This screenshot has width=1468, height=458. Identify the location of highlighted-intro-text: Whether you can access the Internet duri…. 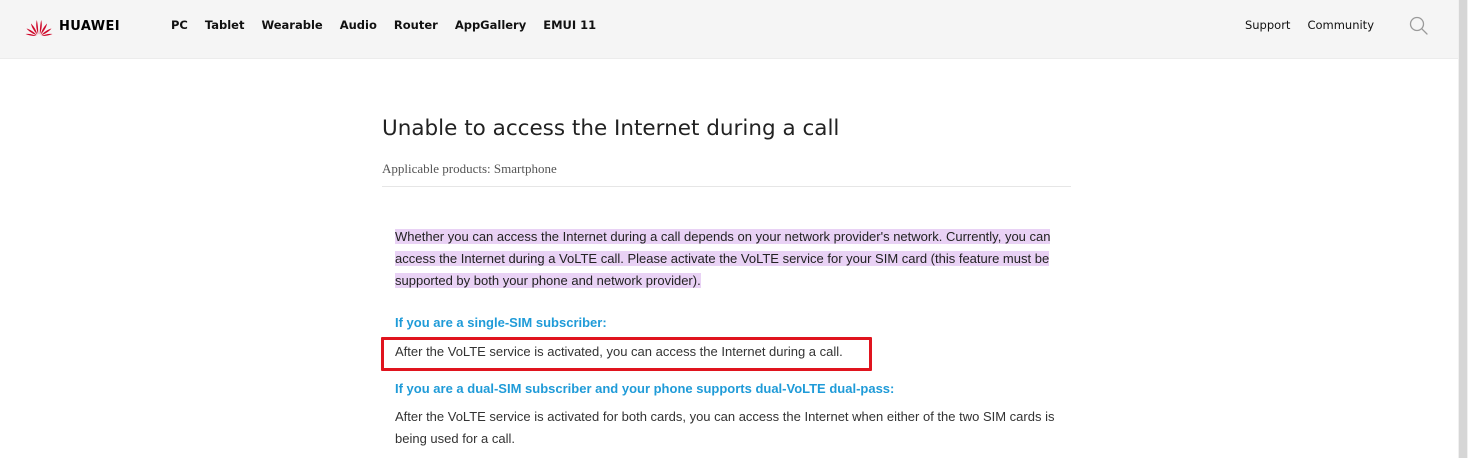
(723, 258).